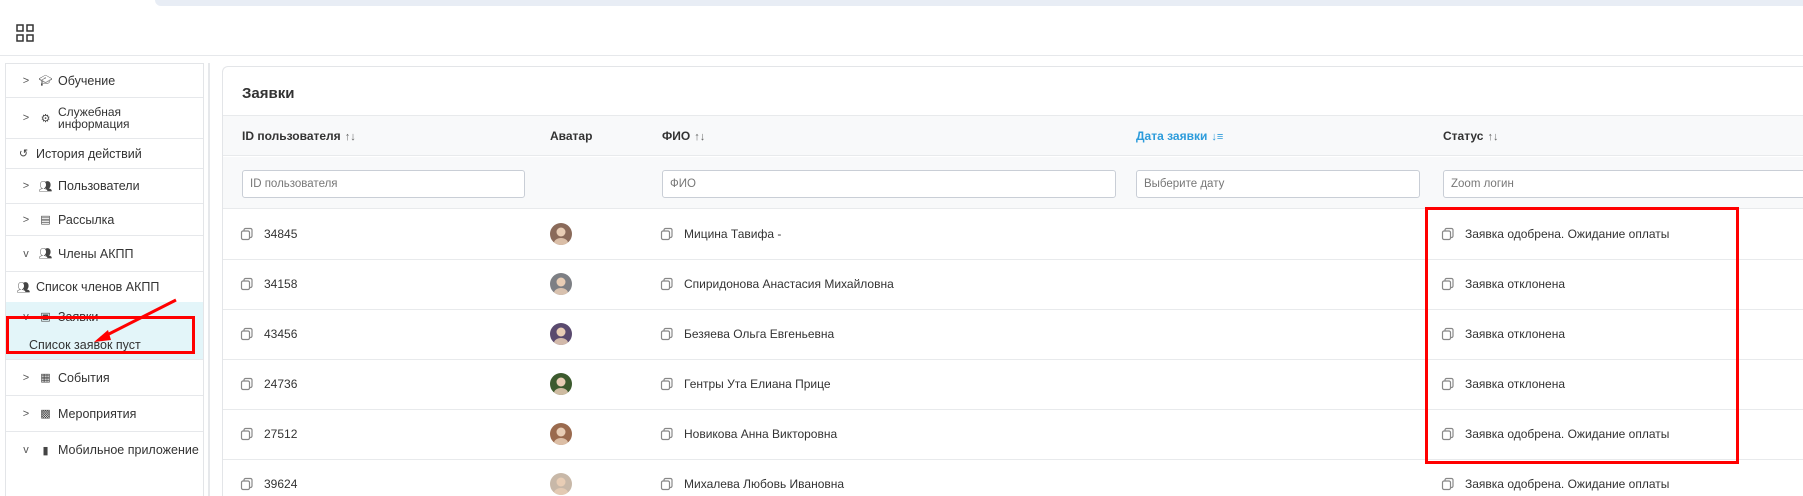  Describe the element at coordinates (78, 316) in the screenshot. I see `sidebar-item-label: Заявки` at that location.